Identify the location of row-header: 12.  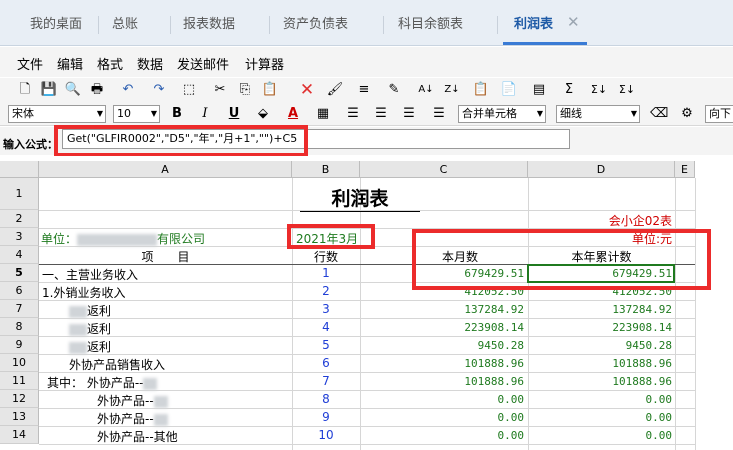
(19, 399).